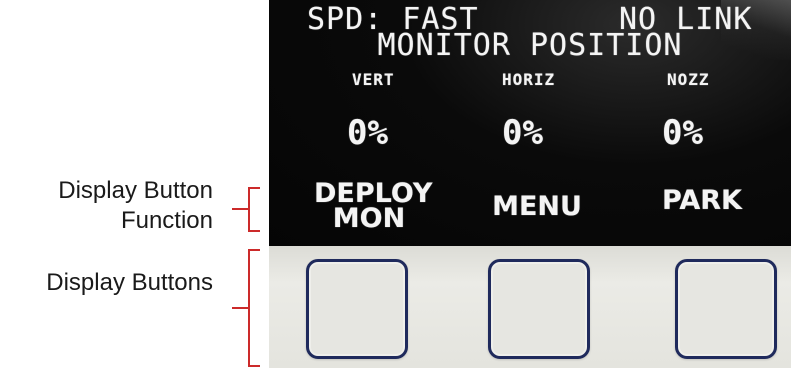 Image resolution: width=791 pixels, height=368 pixels. Describe the element at coordinates (702, 200) in the screenshot. I see `function-label-park: PARK` at that location.